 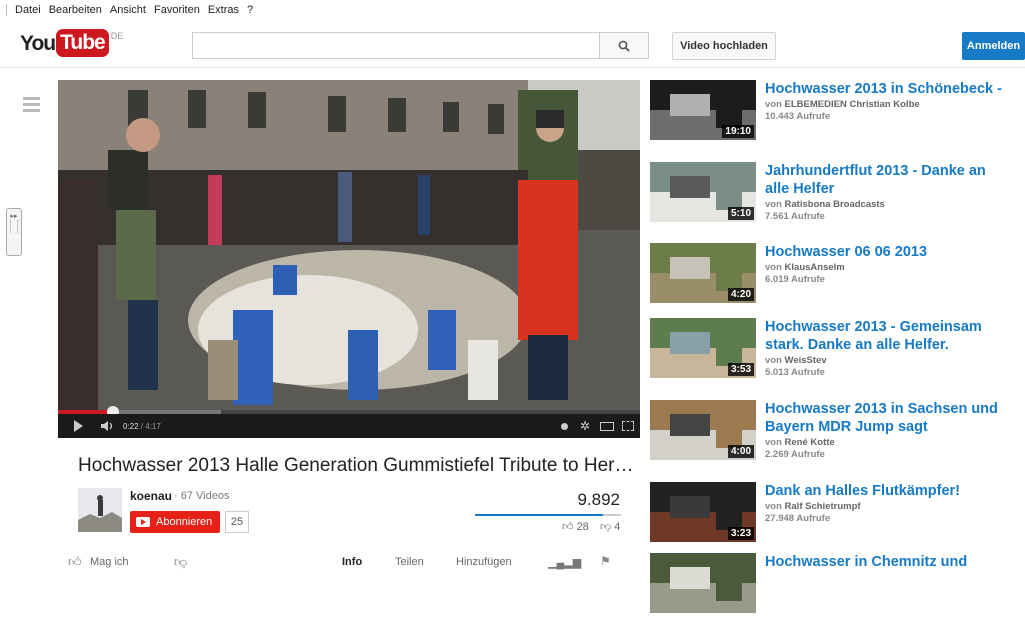 I want to click on youtube-logo: You Tube DE, so click(x=71, y=44).